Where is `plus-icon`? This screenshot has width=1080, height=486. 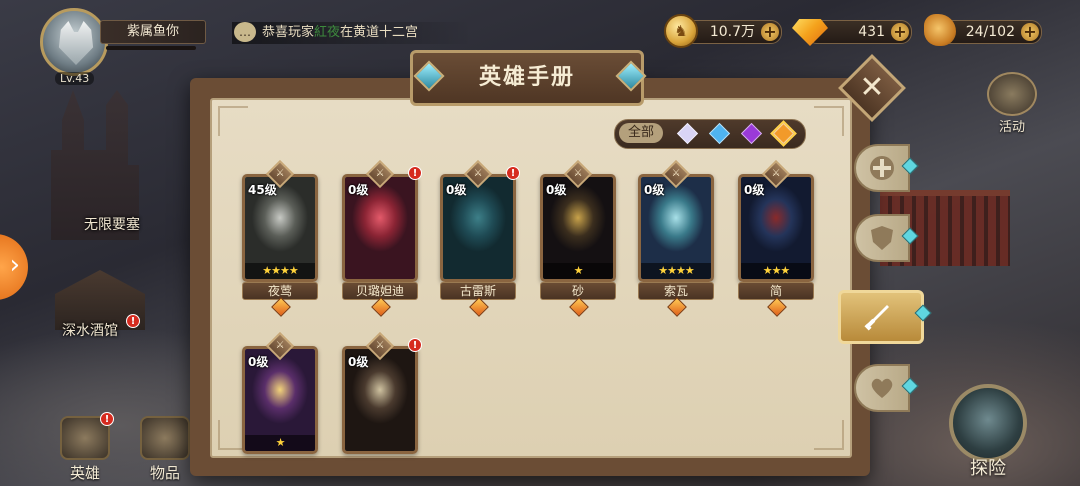
plus-icon is located at coordinates (882, 168).